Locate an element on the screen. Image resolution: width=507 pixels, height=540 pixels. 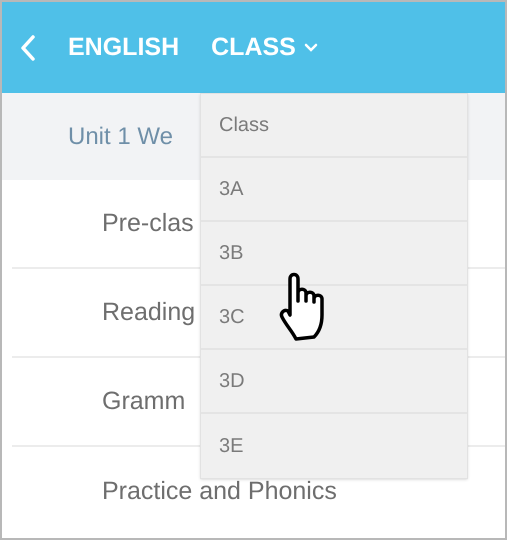
chevron-down-icon is located at coordinates (311, 47).